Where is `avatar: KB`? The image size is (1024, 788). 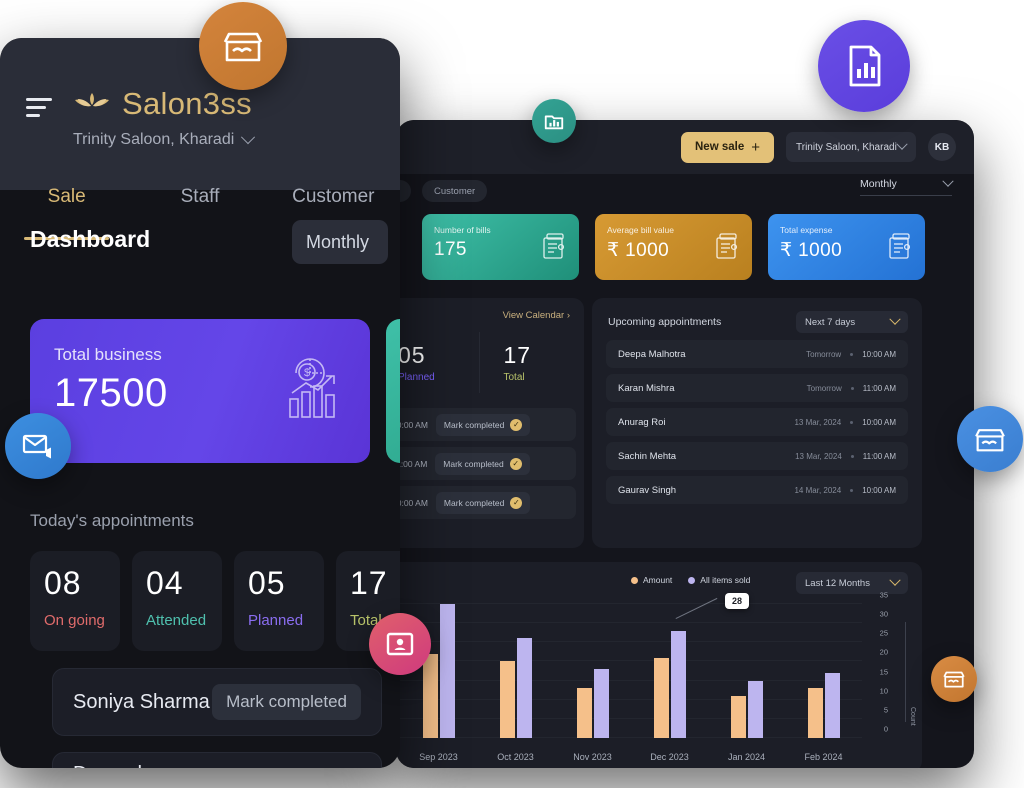 avatar: KB is located at coordinates (942, 147).